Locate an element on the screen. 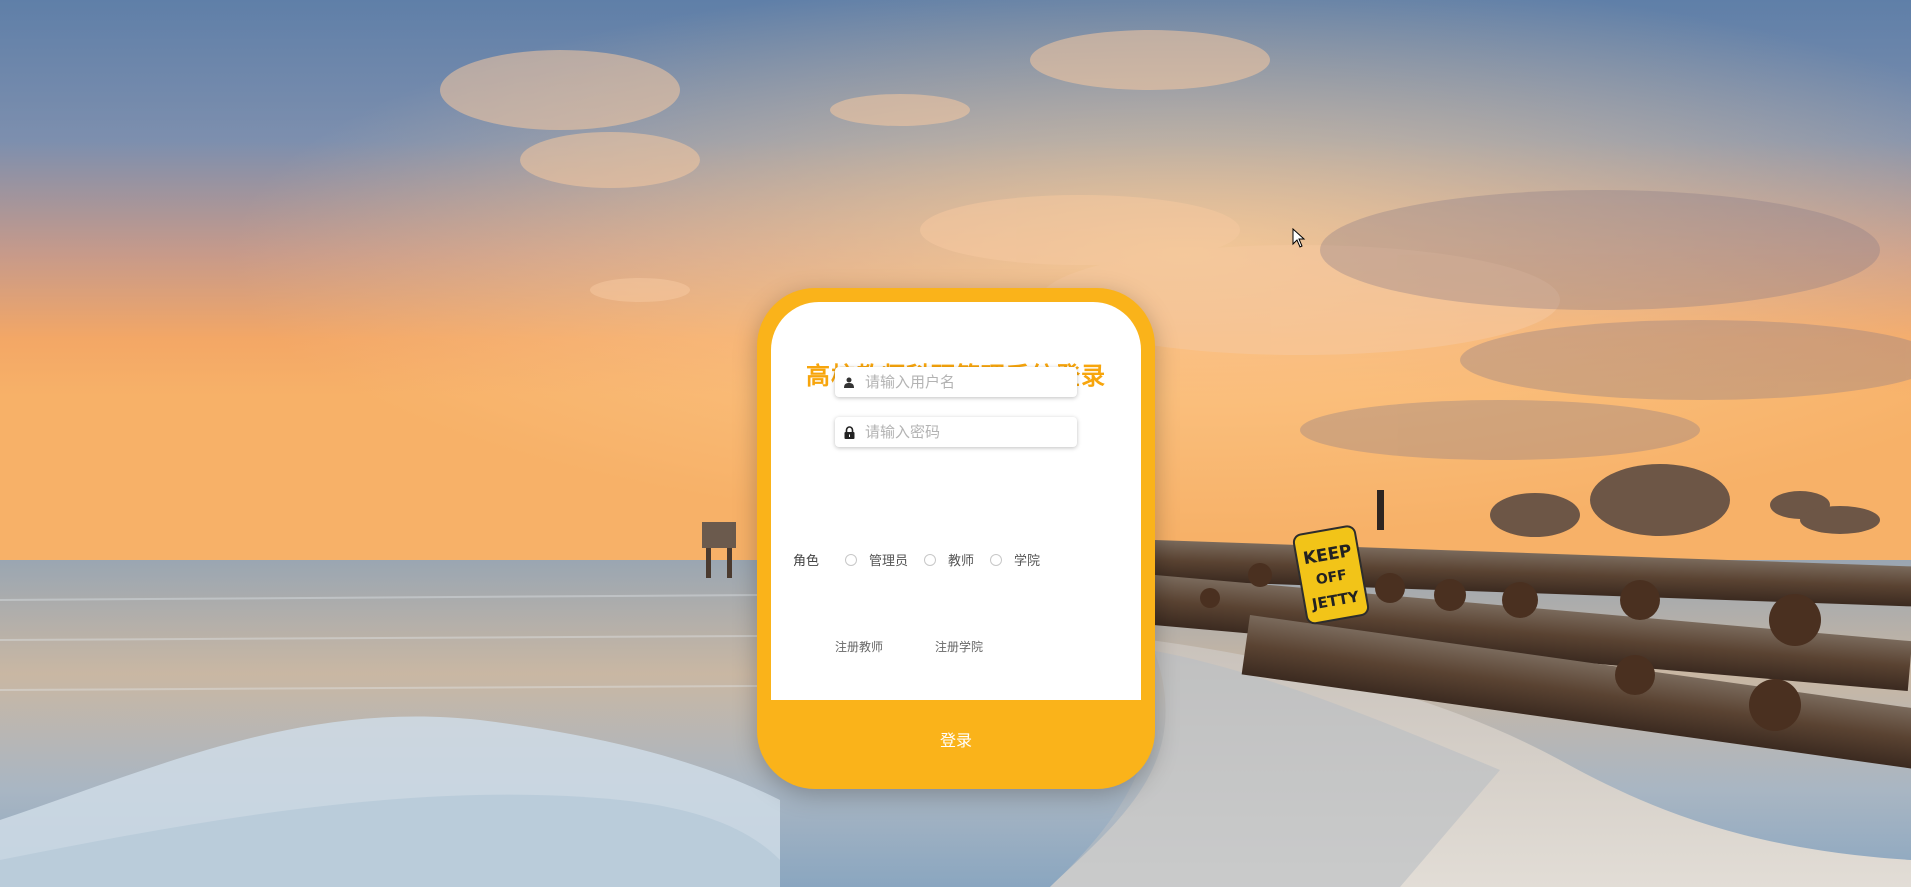 The width and height of the screenshot is (1911, 887). role-option-college: 学院 is located at coordinates (1015, 559).